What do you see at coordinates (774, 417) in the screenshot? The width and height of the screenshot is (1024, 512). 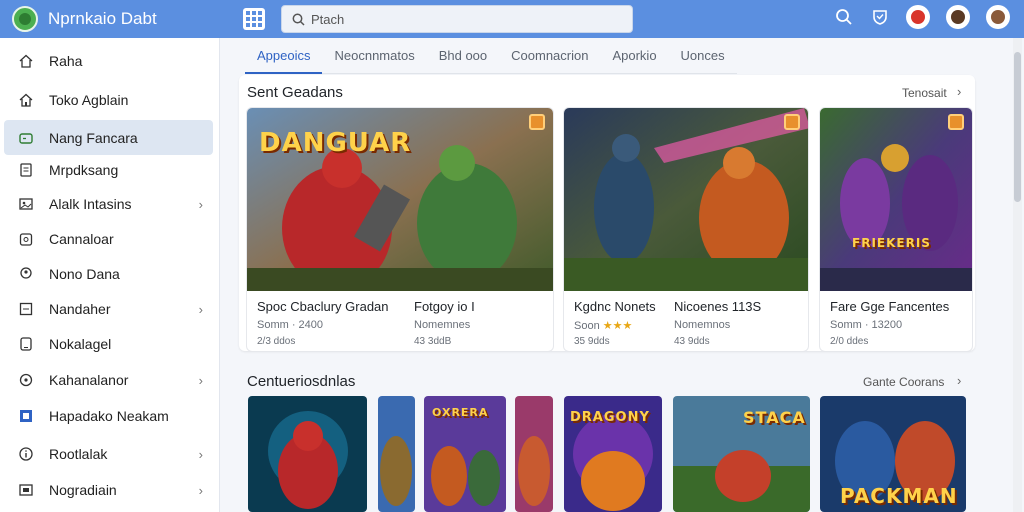 I see `tile-art-title: STACA` at bounding box center [774, 417].